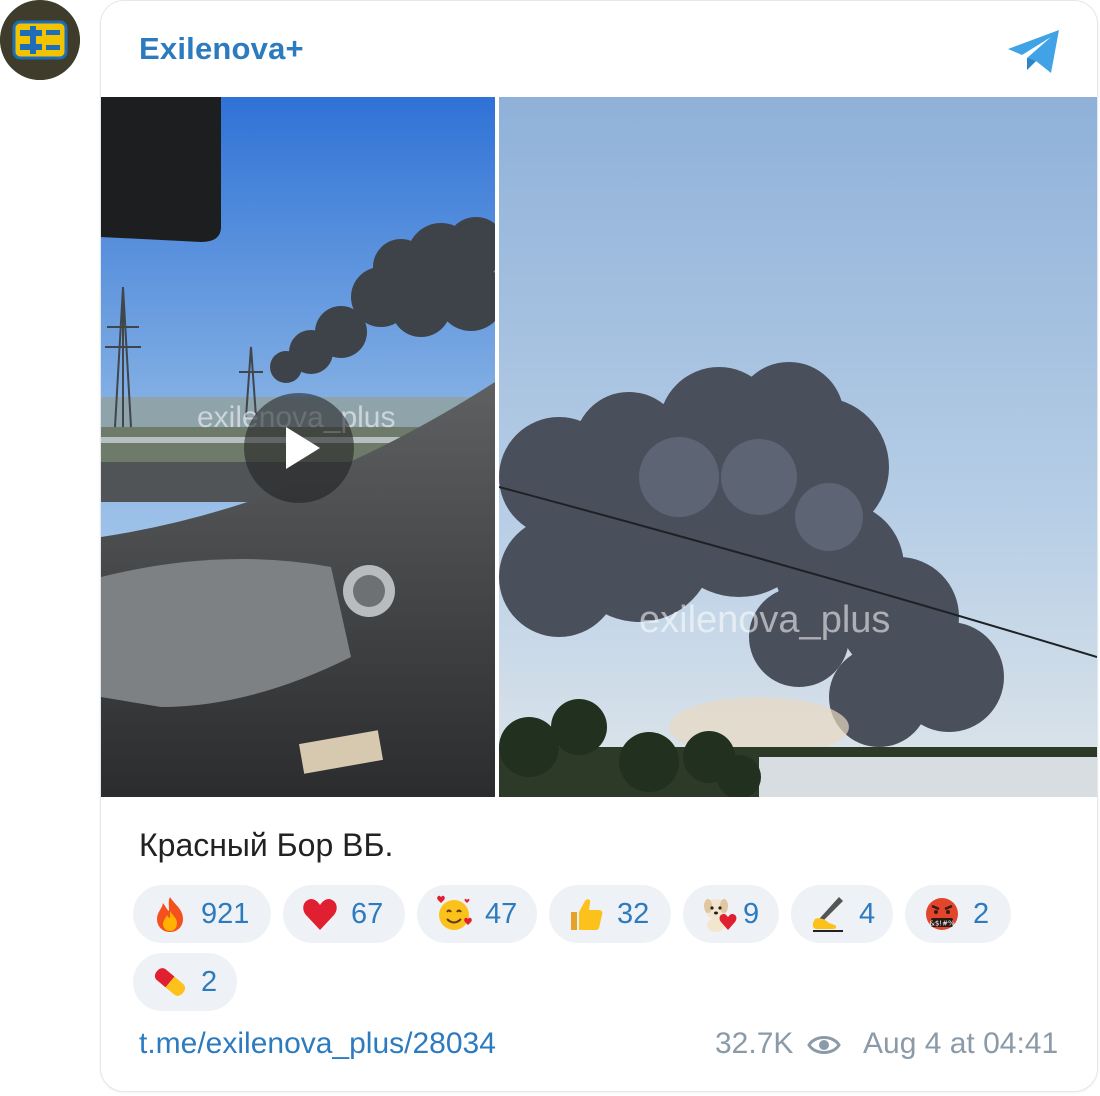  What do you see at coordinates (477, 914) in the screenshot?
I see `reaction-smiling-hearts: 47` at bounding box center [477, 914].